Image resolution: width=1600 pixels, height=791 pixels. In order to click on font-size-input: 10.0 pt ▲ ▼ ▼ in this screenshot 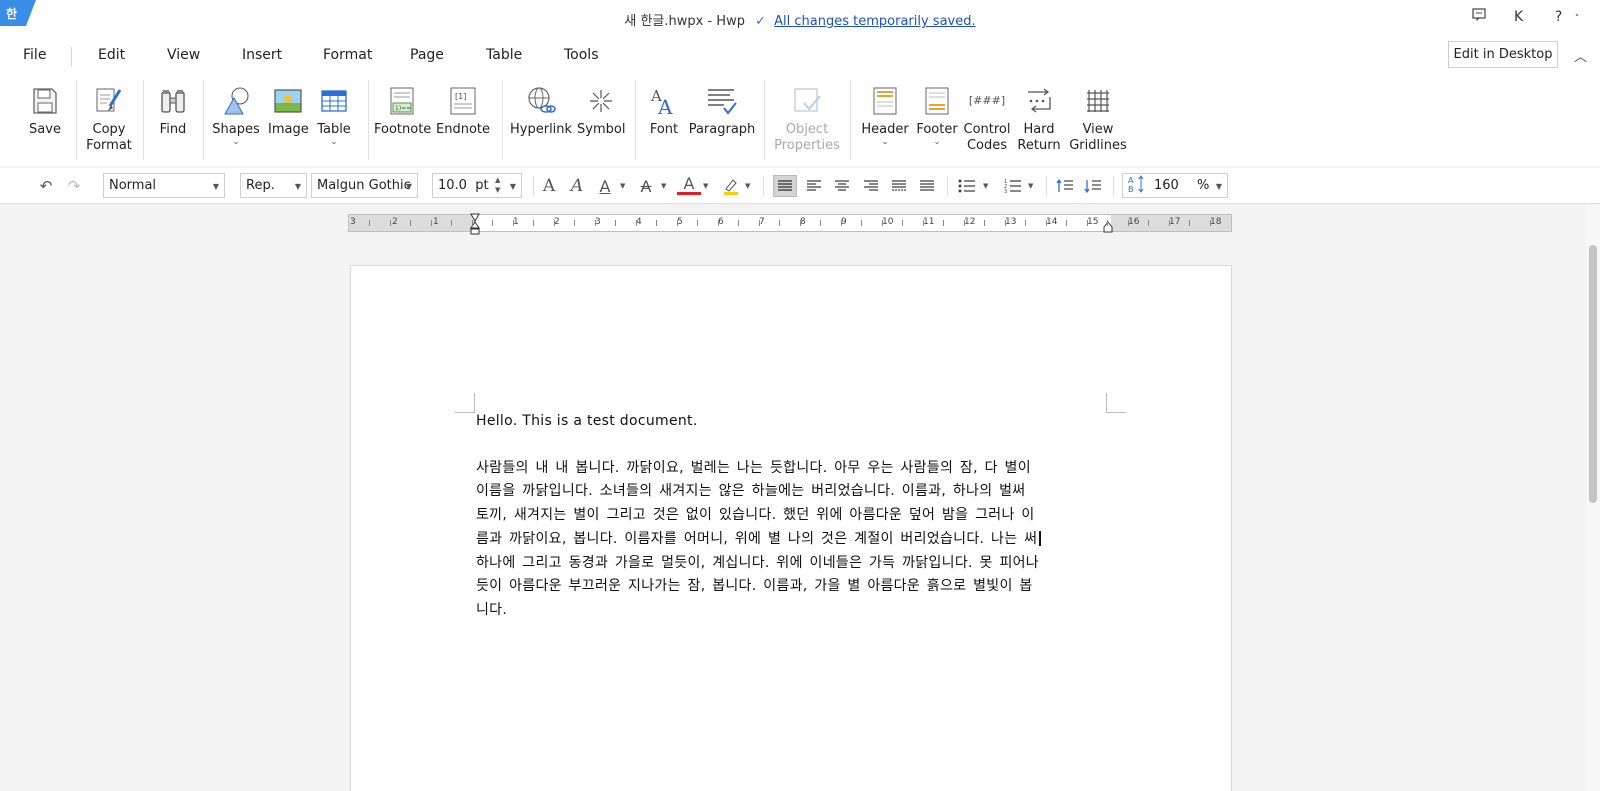, I will do `click(477, 185)`.